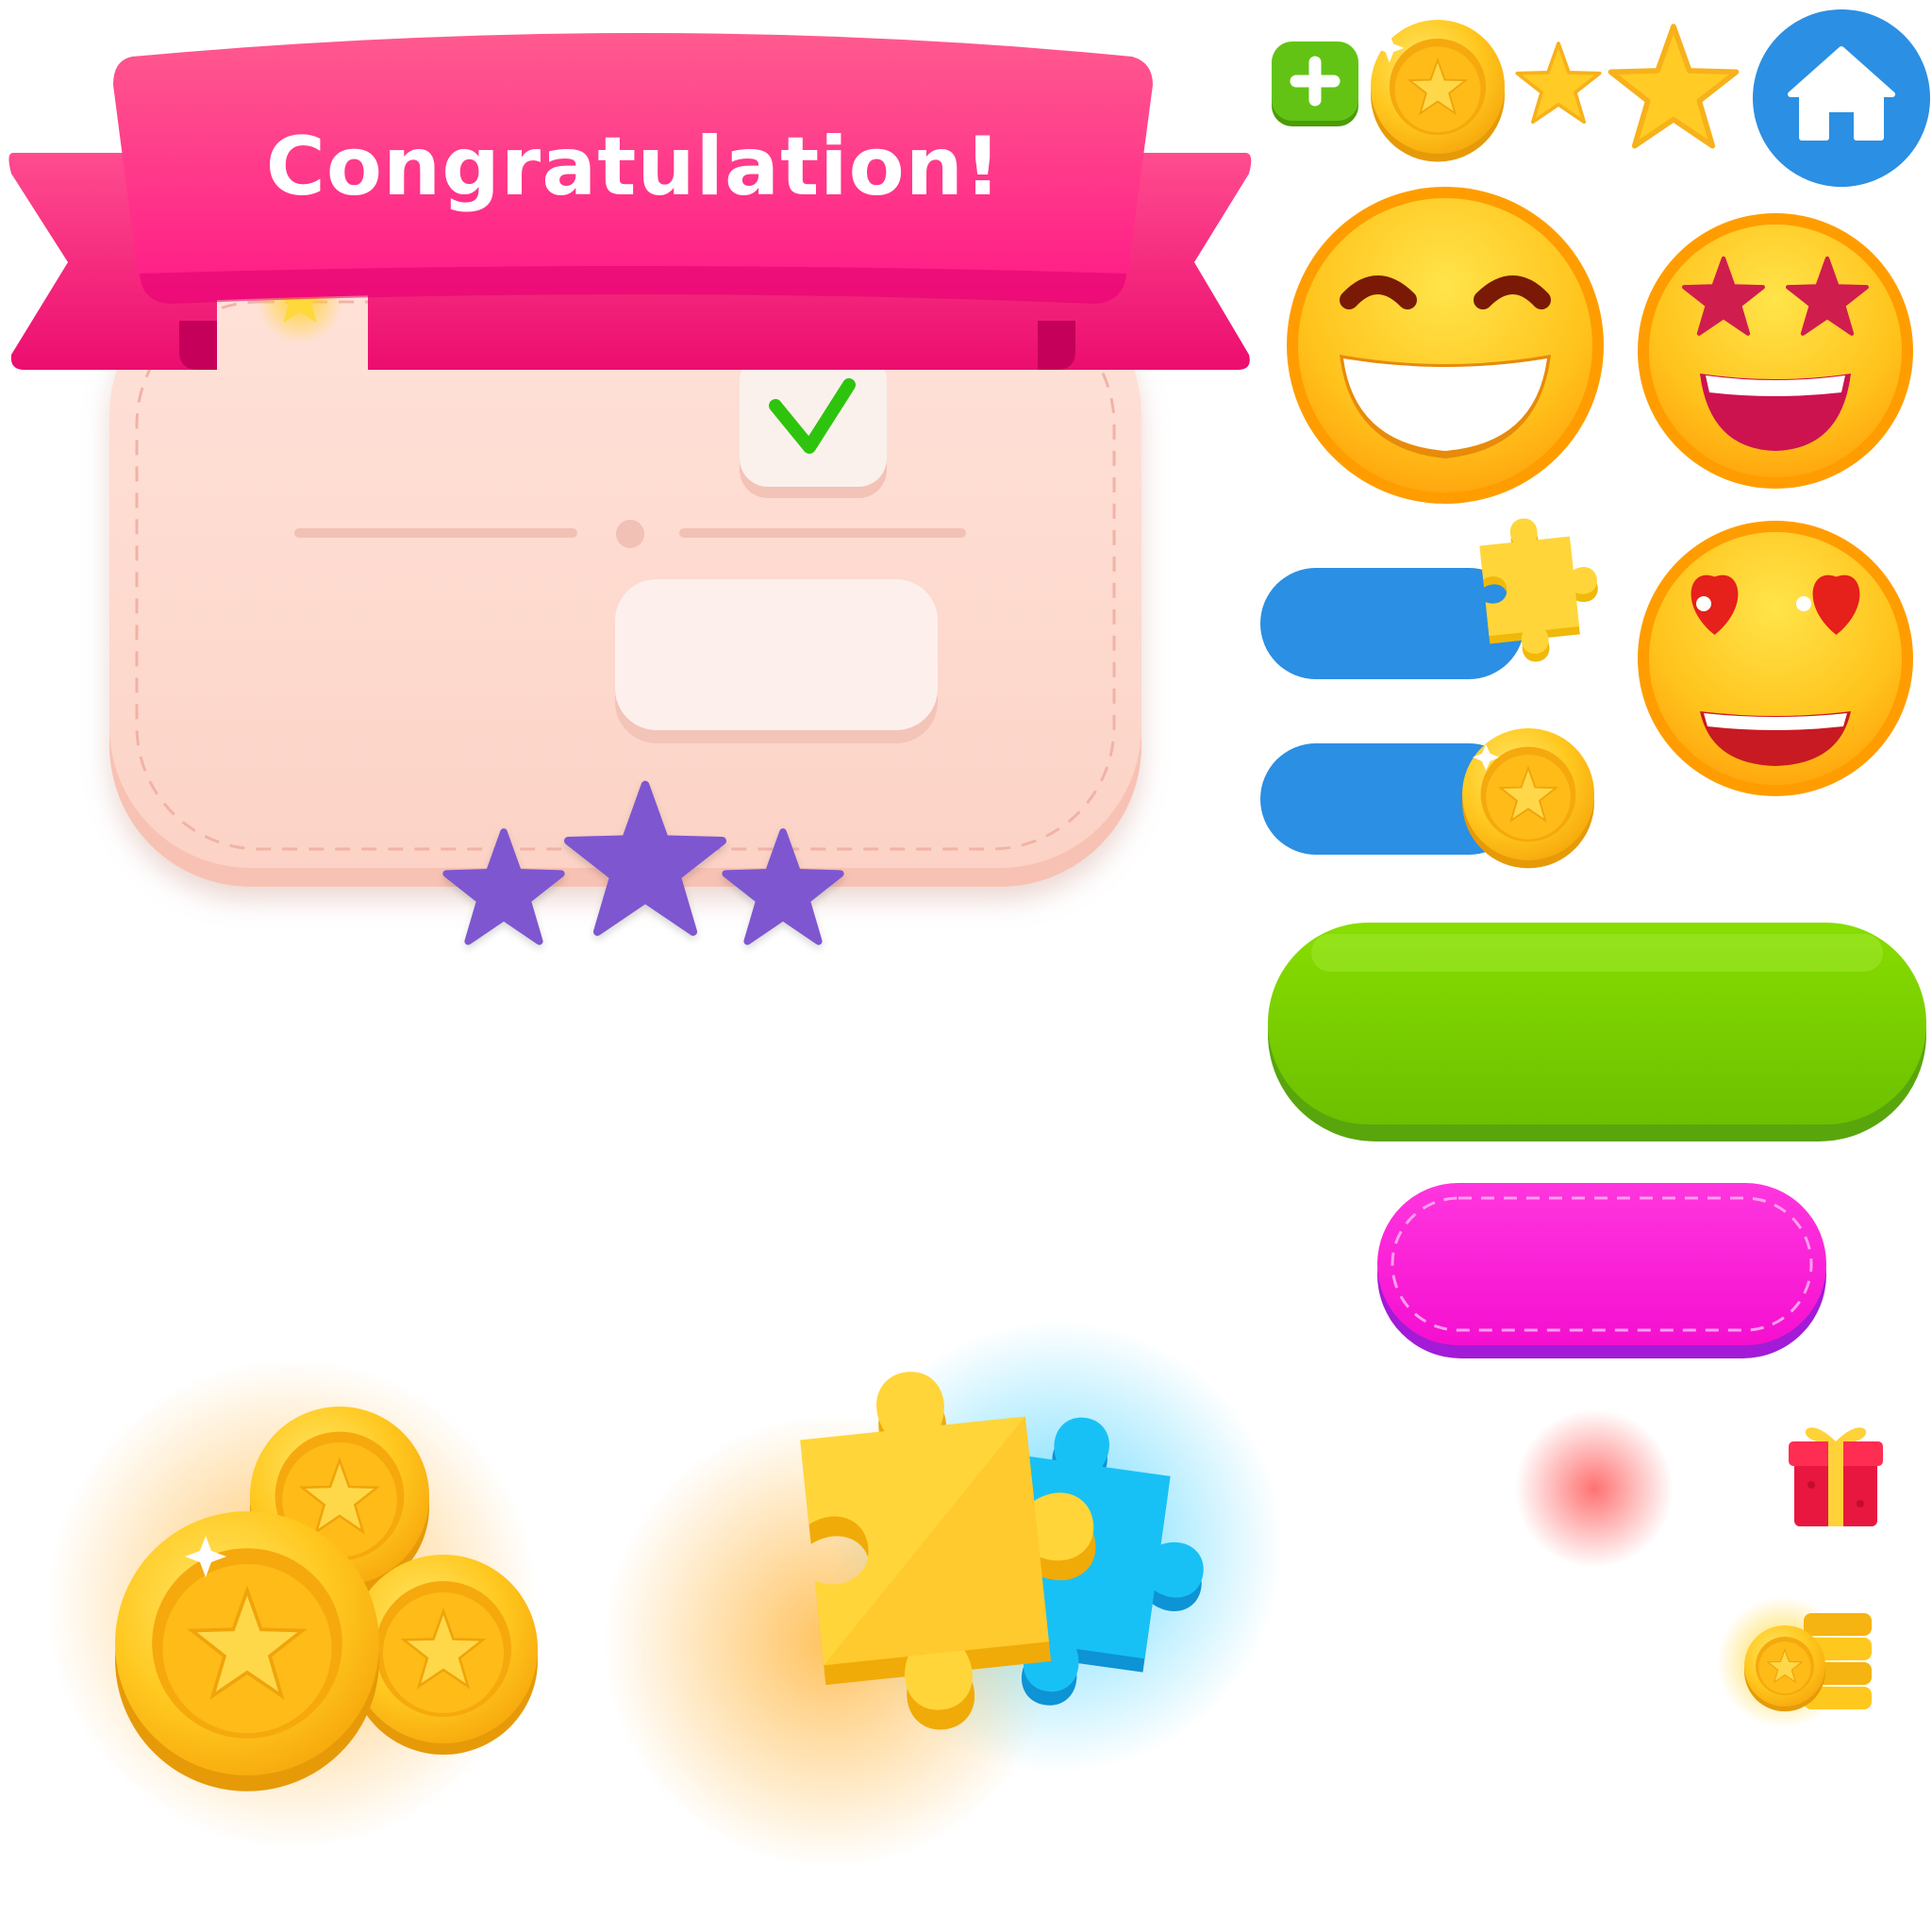  What do you see at coordinates (1594, 1488) in the screenshot?
I see `red-glow-effect` at bounding box center [1594, 1488].